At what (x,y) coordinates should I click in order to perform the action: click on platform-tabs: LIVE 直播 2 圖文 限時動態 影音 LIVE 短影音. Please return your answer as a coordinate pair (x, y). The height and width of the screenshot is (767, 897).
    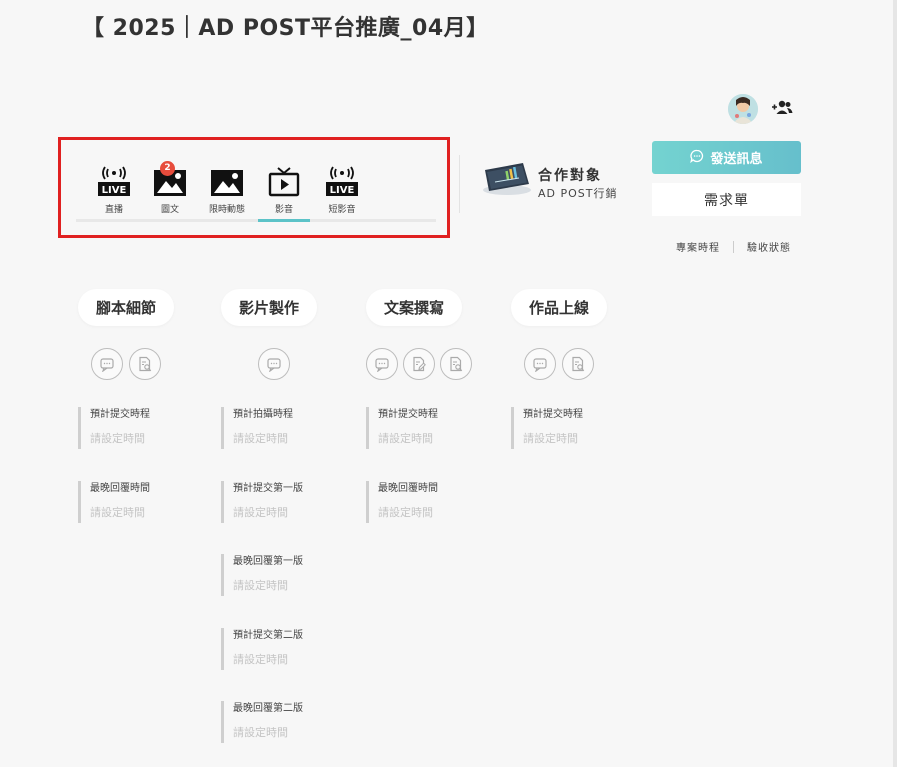
    Looking at the image, I should click on (256, 191).